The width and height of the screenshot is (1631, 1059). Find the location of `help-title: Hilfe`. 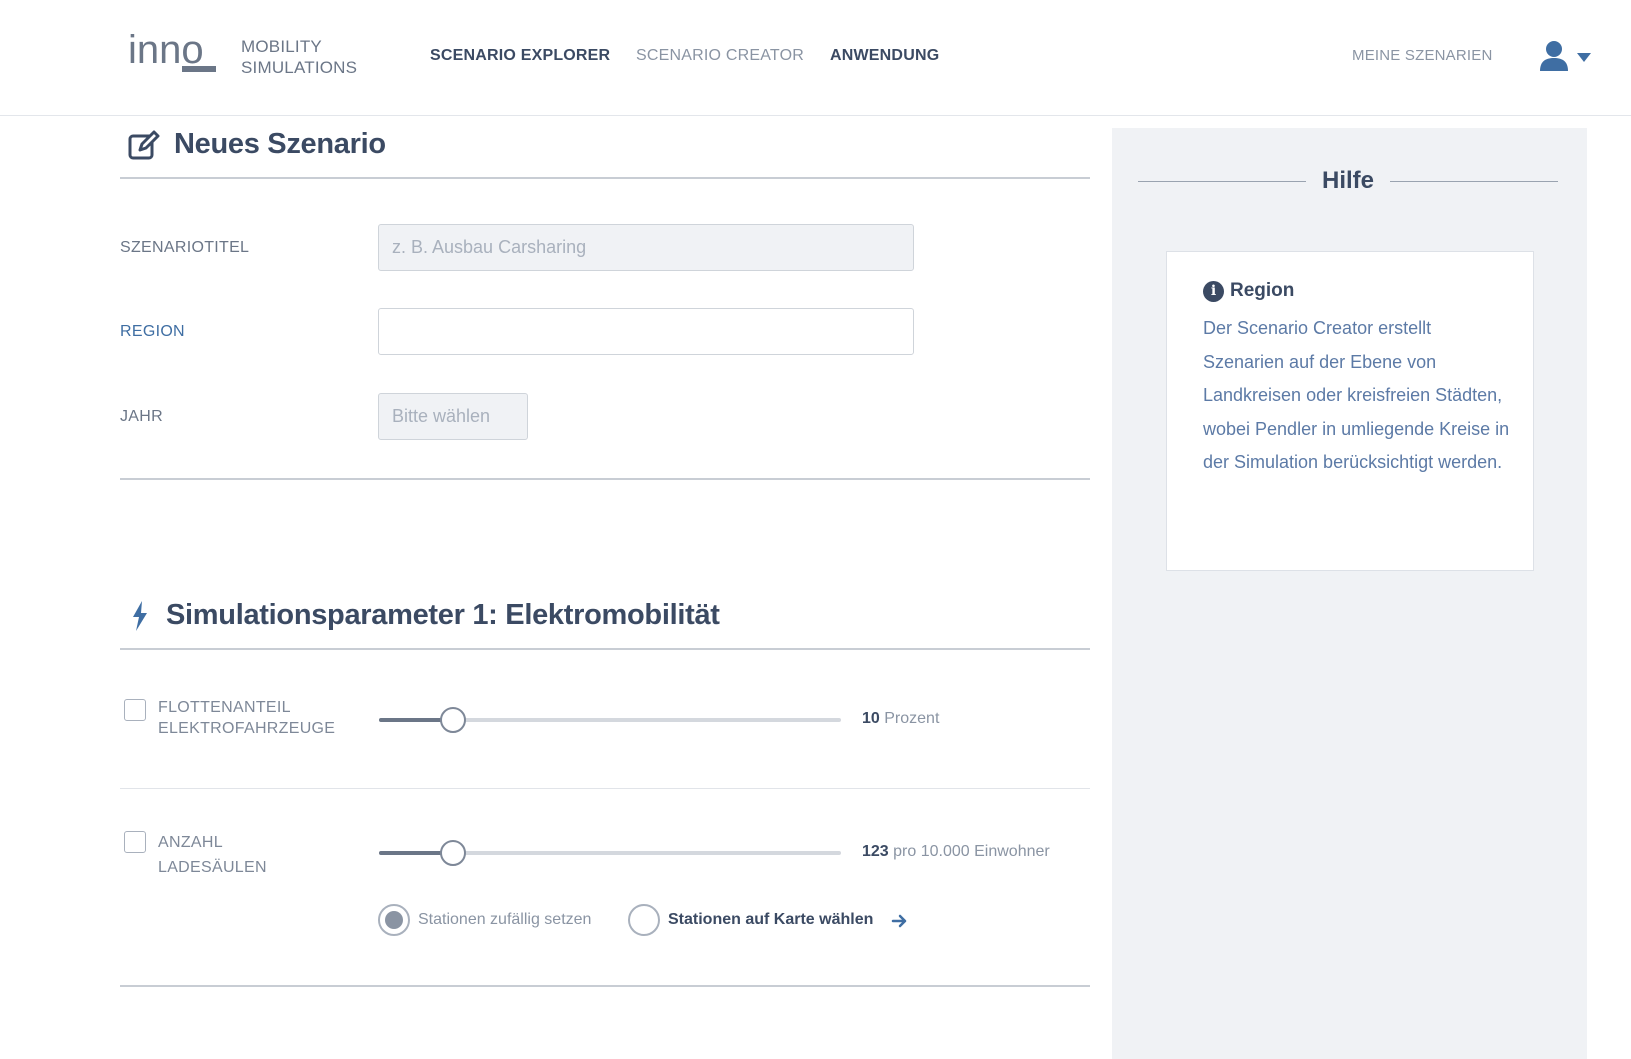

help-title: Hilfe is located at coordinates (1347, 180).